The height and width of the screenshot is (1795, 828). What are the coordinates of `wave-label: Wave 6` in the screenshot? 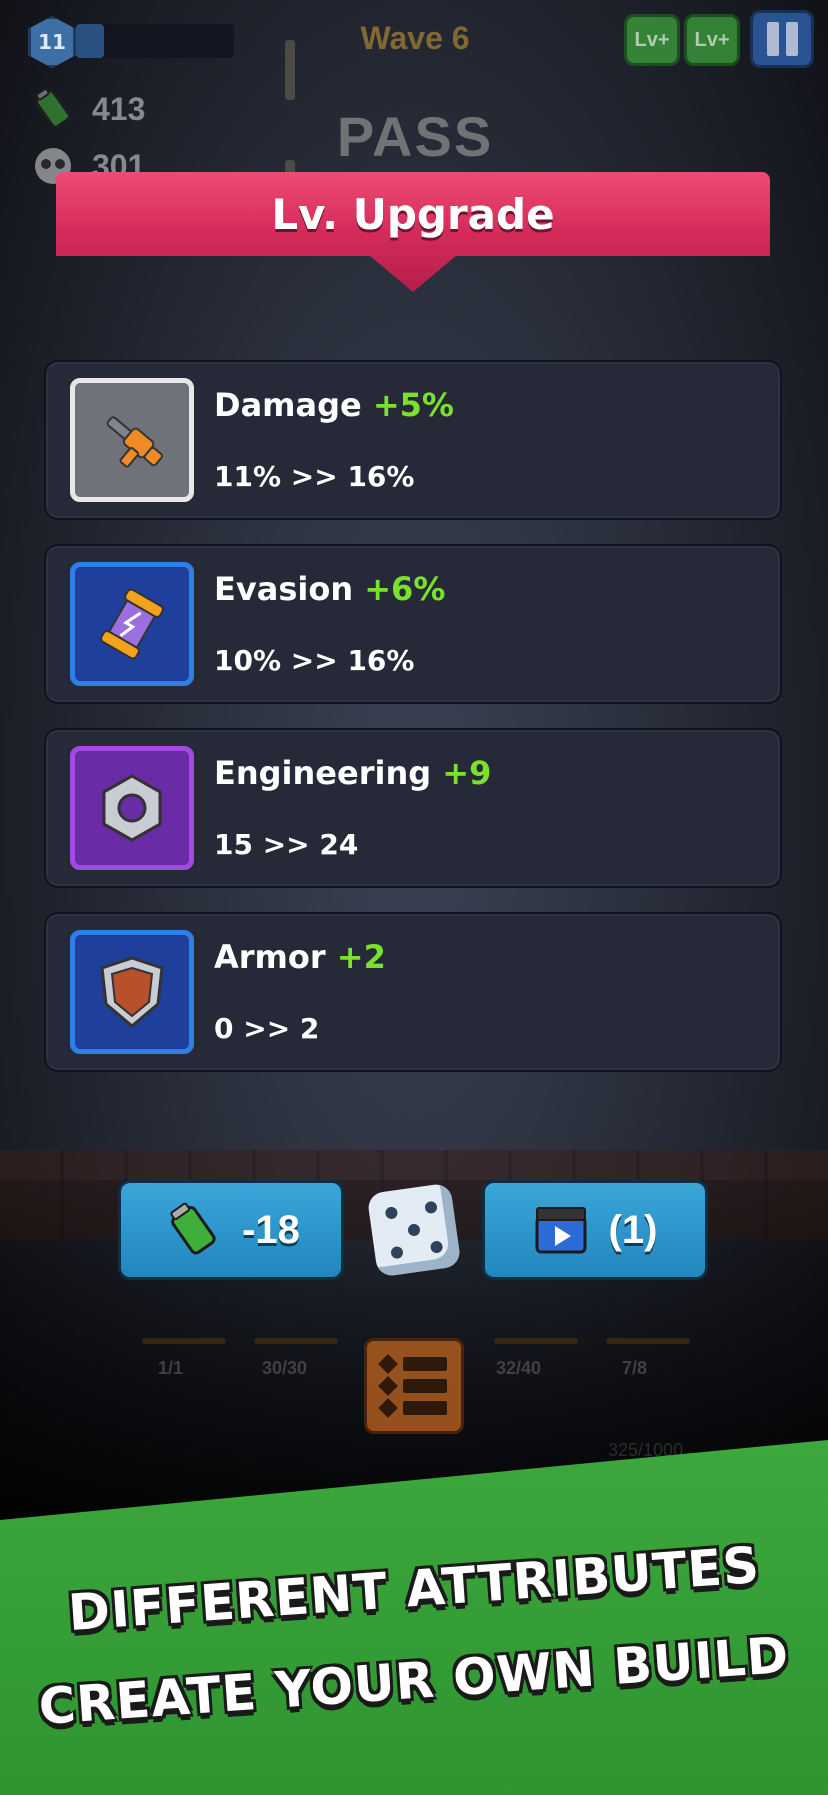 It's located at (415, 38).